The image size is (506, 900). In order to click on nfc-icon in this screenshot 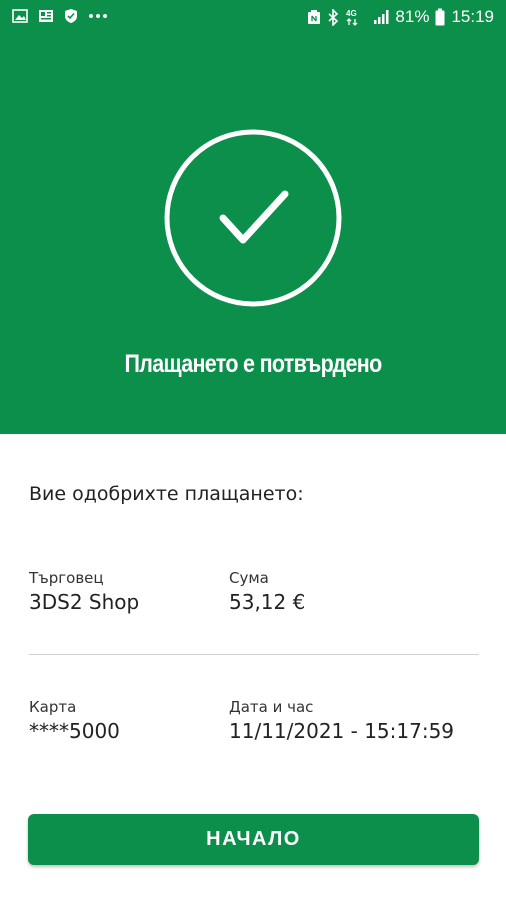, I will do `click(314, 17)`.